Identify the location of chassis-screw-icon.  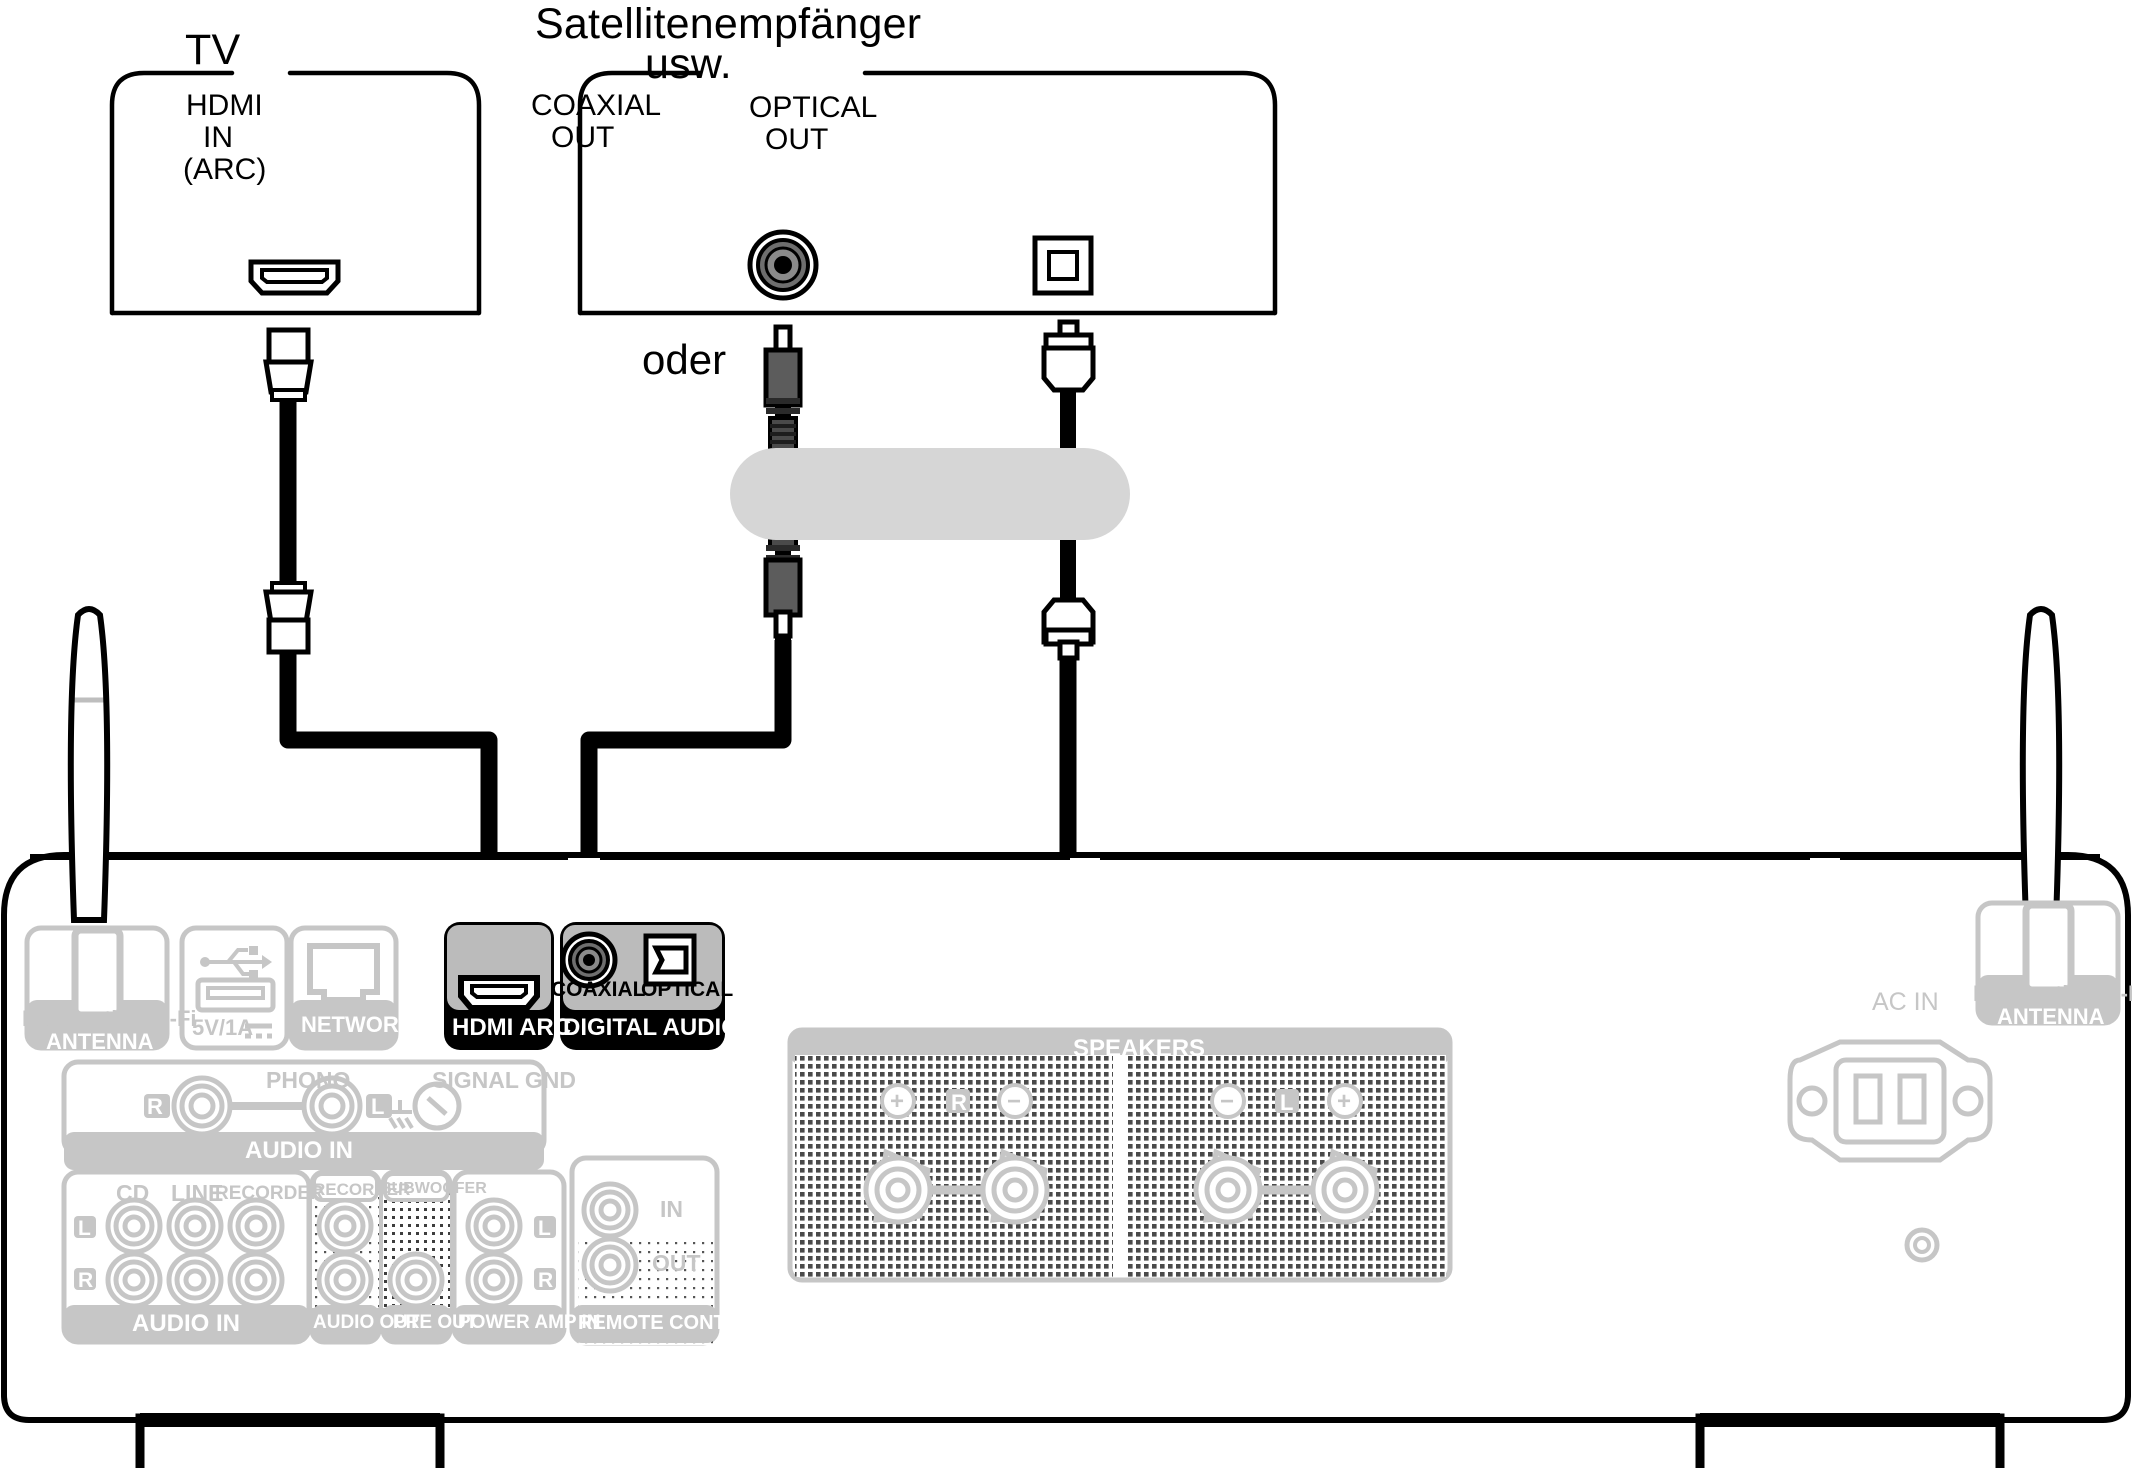
(1922, 1245).